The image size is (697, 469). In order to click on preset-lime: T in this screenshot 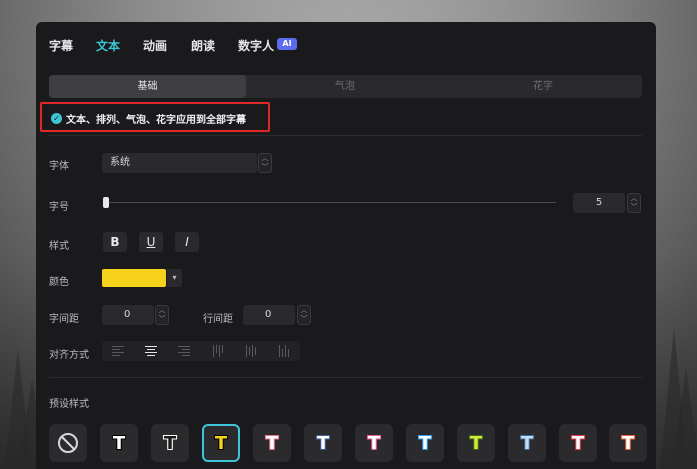, I will do `click(476, 443)`.